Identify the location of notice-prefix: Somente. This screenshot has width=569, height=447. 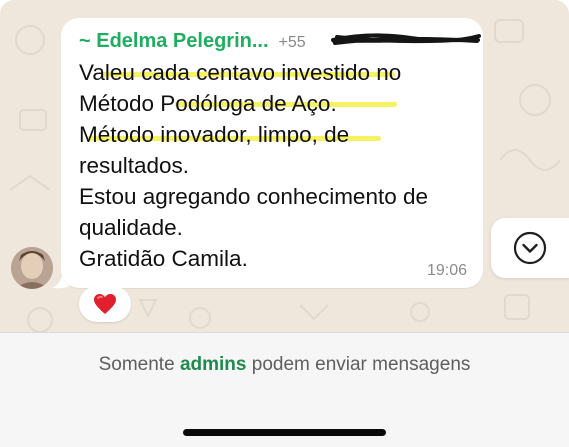
(136, 364).